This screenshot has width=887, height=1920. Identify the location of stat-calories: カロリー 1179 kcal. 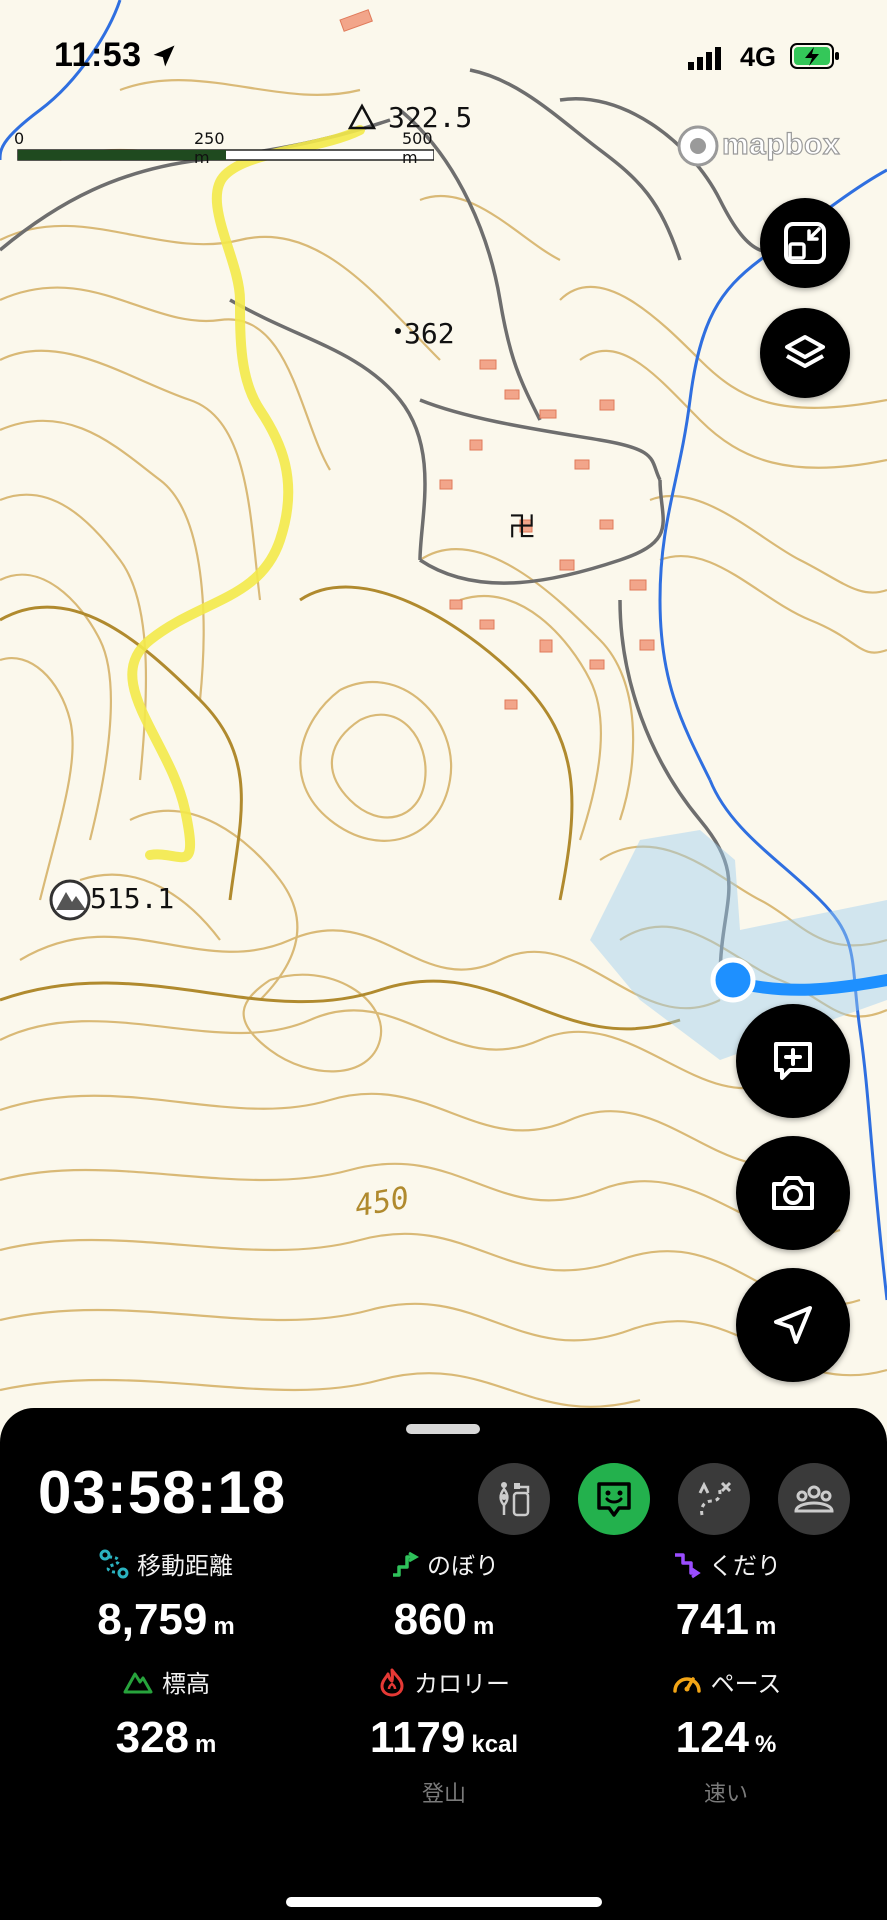
(444, 1713).